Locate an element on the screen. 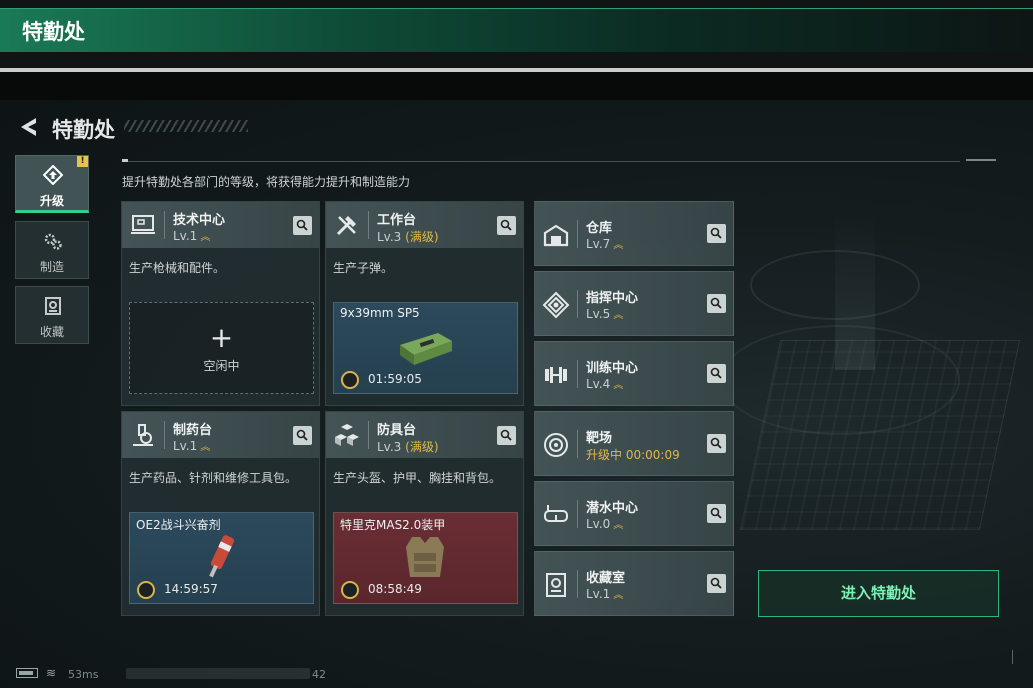 The width and height of the screenshot is (1033, 688). gears-icon is located at coordinates (53, 241).